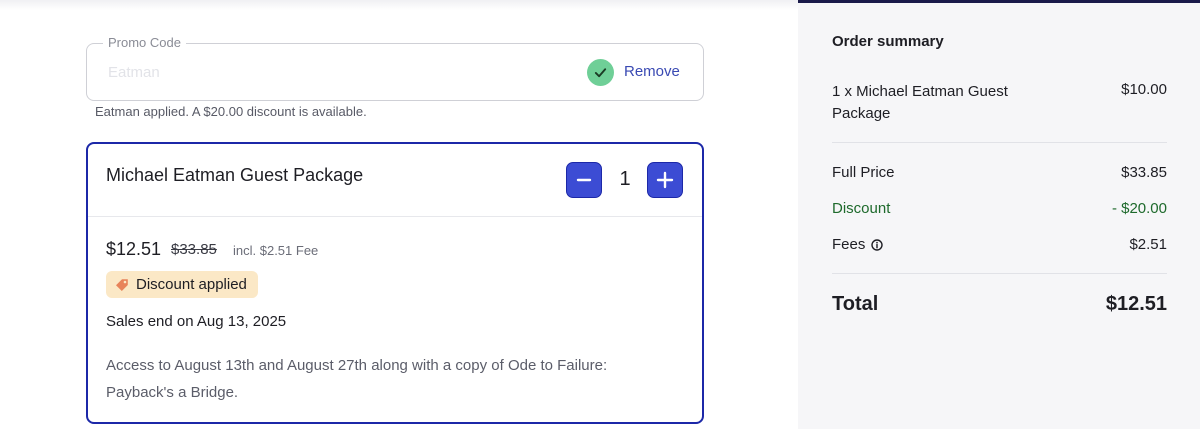 This screenshot has height=429, width=1200. I want to click on fees-label: Fees, so click(849, 244).